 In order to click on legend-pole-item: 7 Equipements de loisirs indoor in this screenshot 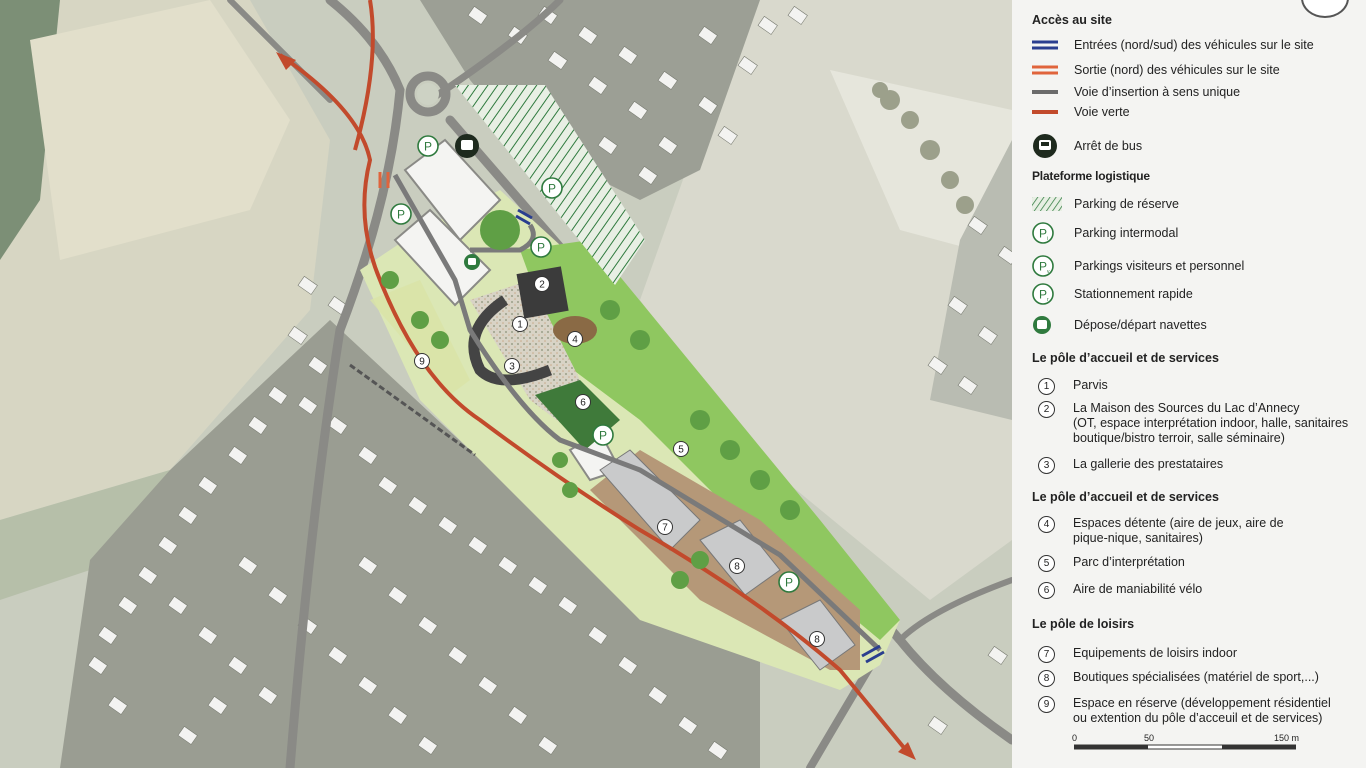, I will do `click(1134, 654)`.